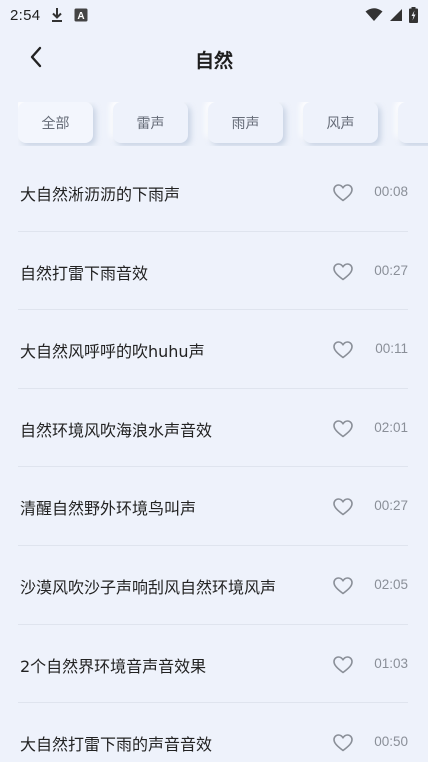  Describe the element at coordinates (214, 428) in the screenshot. I see `list-item: 自然环境风吹海浪水声音效 02:01` at that location.